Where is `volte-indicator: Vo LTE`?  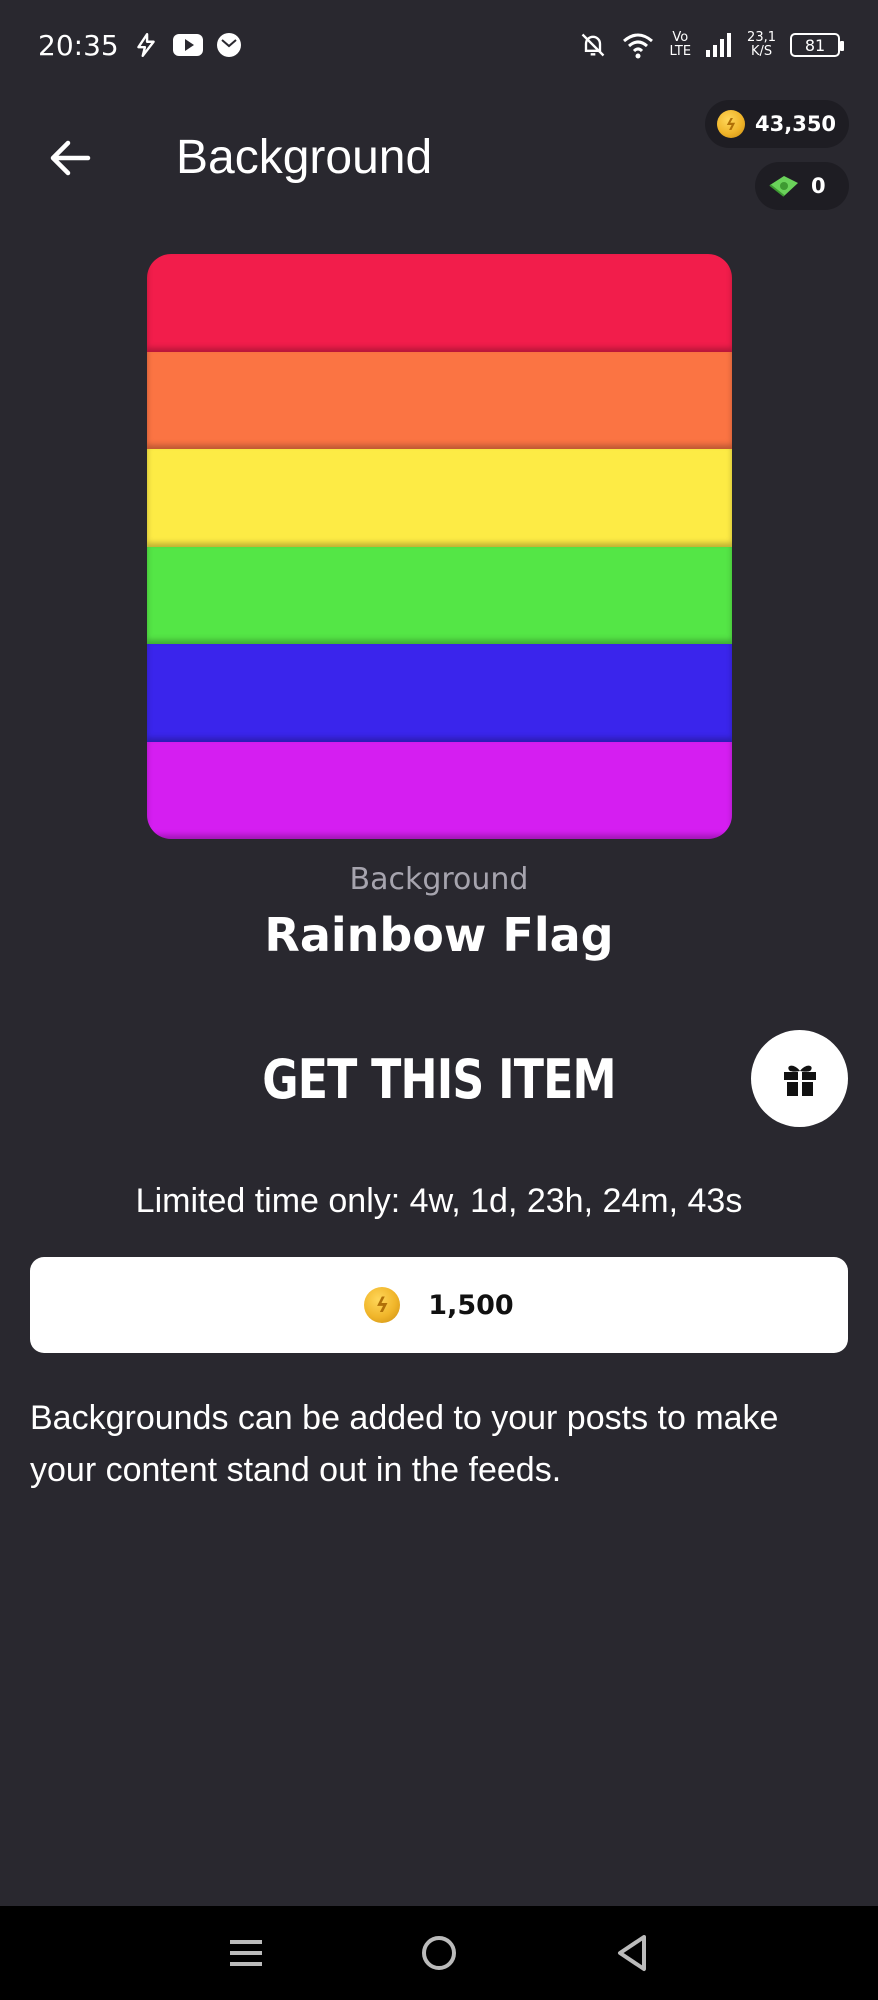 volte-indicator: Vo LTE is located at coordinates (680, 45).